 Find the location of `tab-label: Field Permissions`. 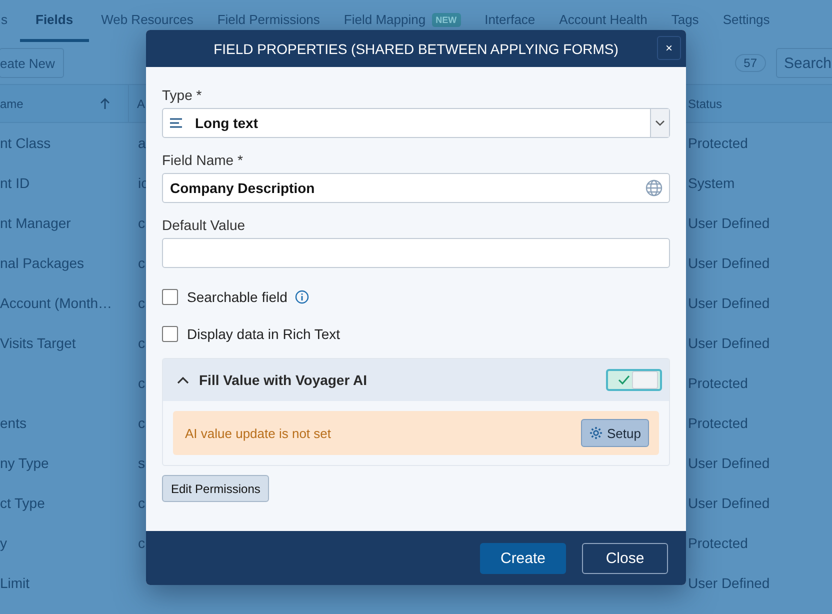

tab-label: Field Permissions is located at coordinates (268, 19).